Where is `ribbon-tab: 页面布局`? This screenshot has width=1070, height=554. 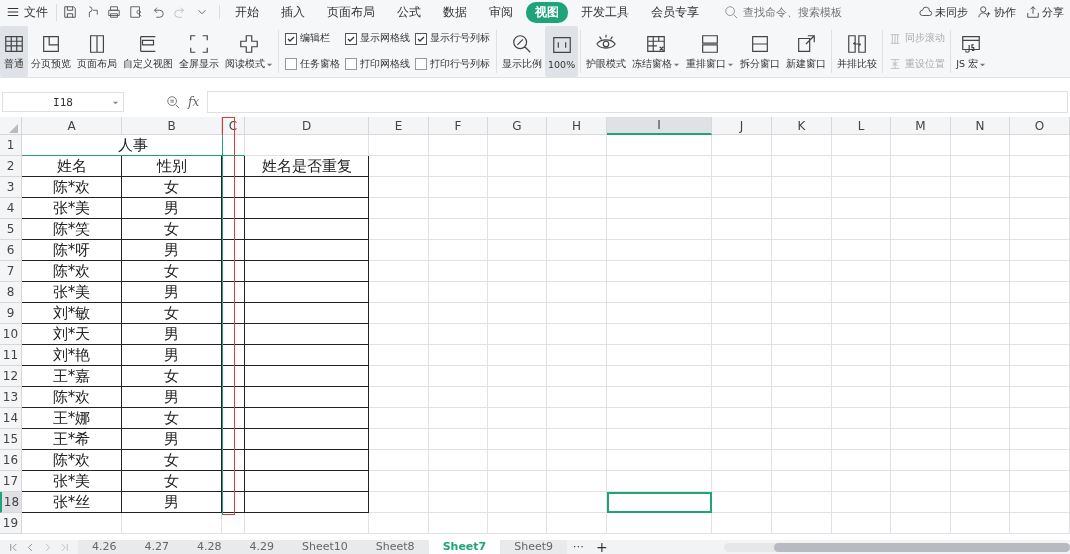
ribbon-tab: 页面布局 is located at coordinates (351, 12).